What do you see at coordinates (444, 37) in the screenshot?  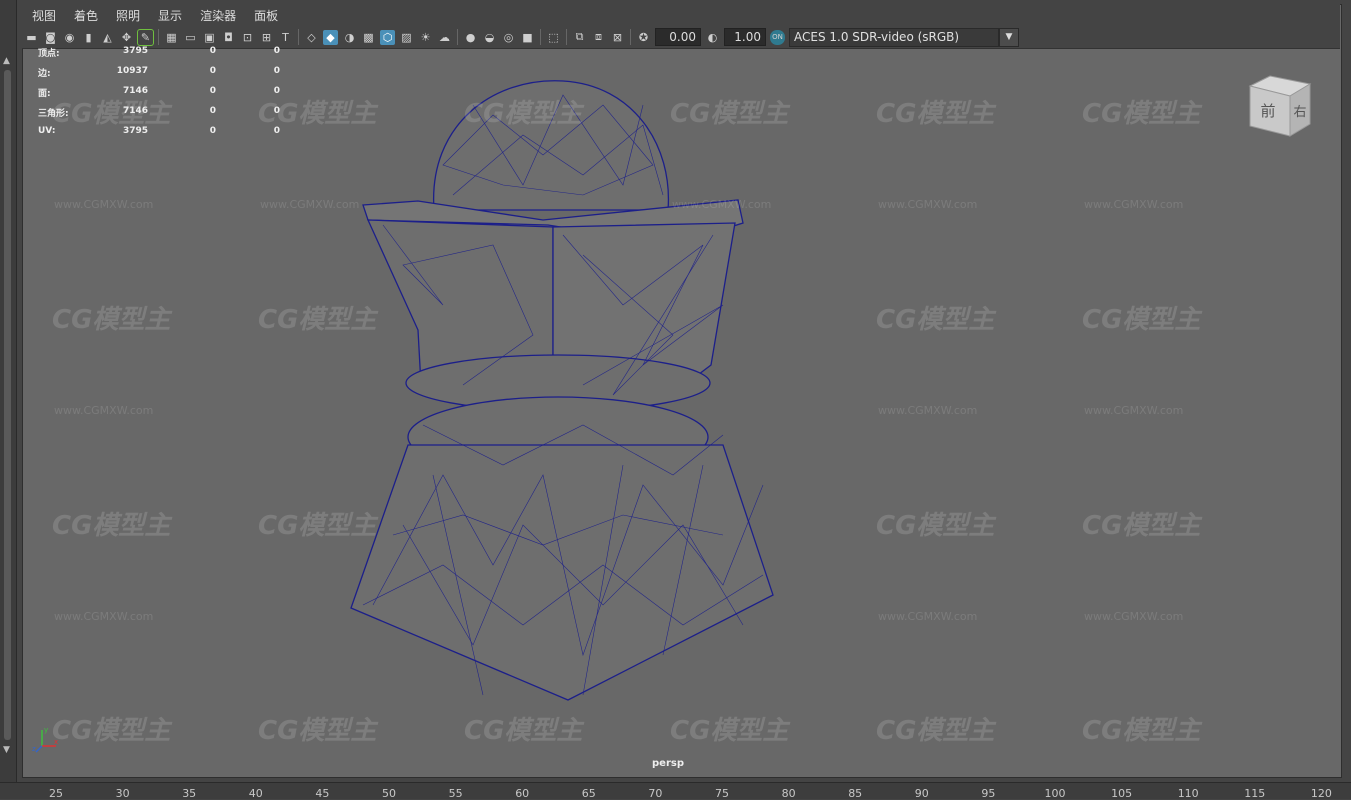 I see `shadows-icon: ☁` at bounding box center [444, 37].